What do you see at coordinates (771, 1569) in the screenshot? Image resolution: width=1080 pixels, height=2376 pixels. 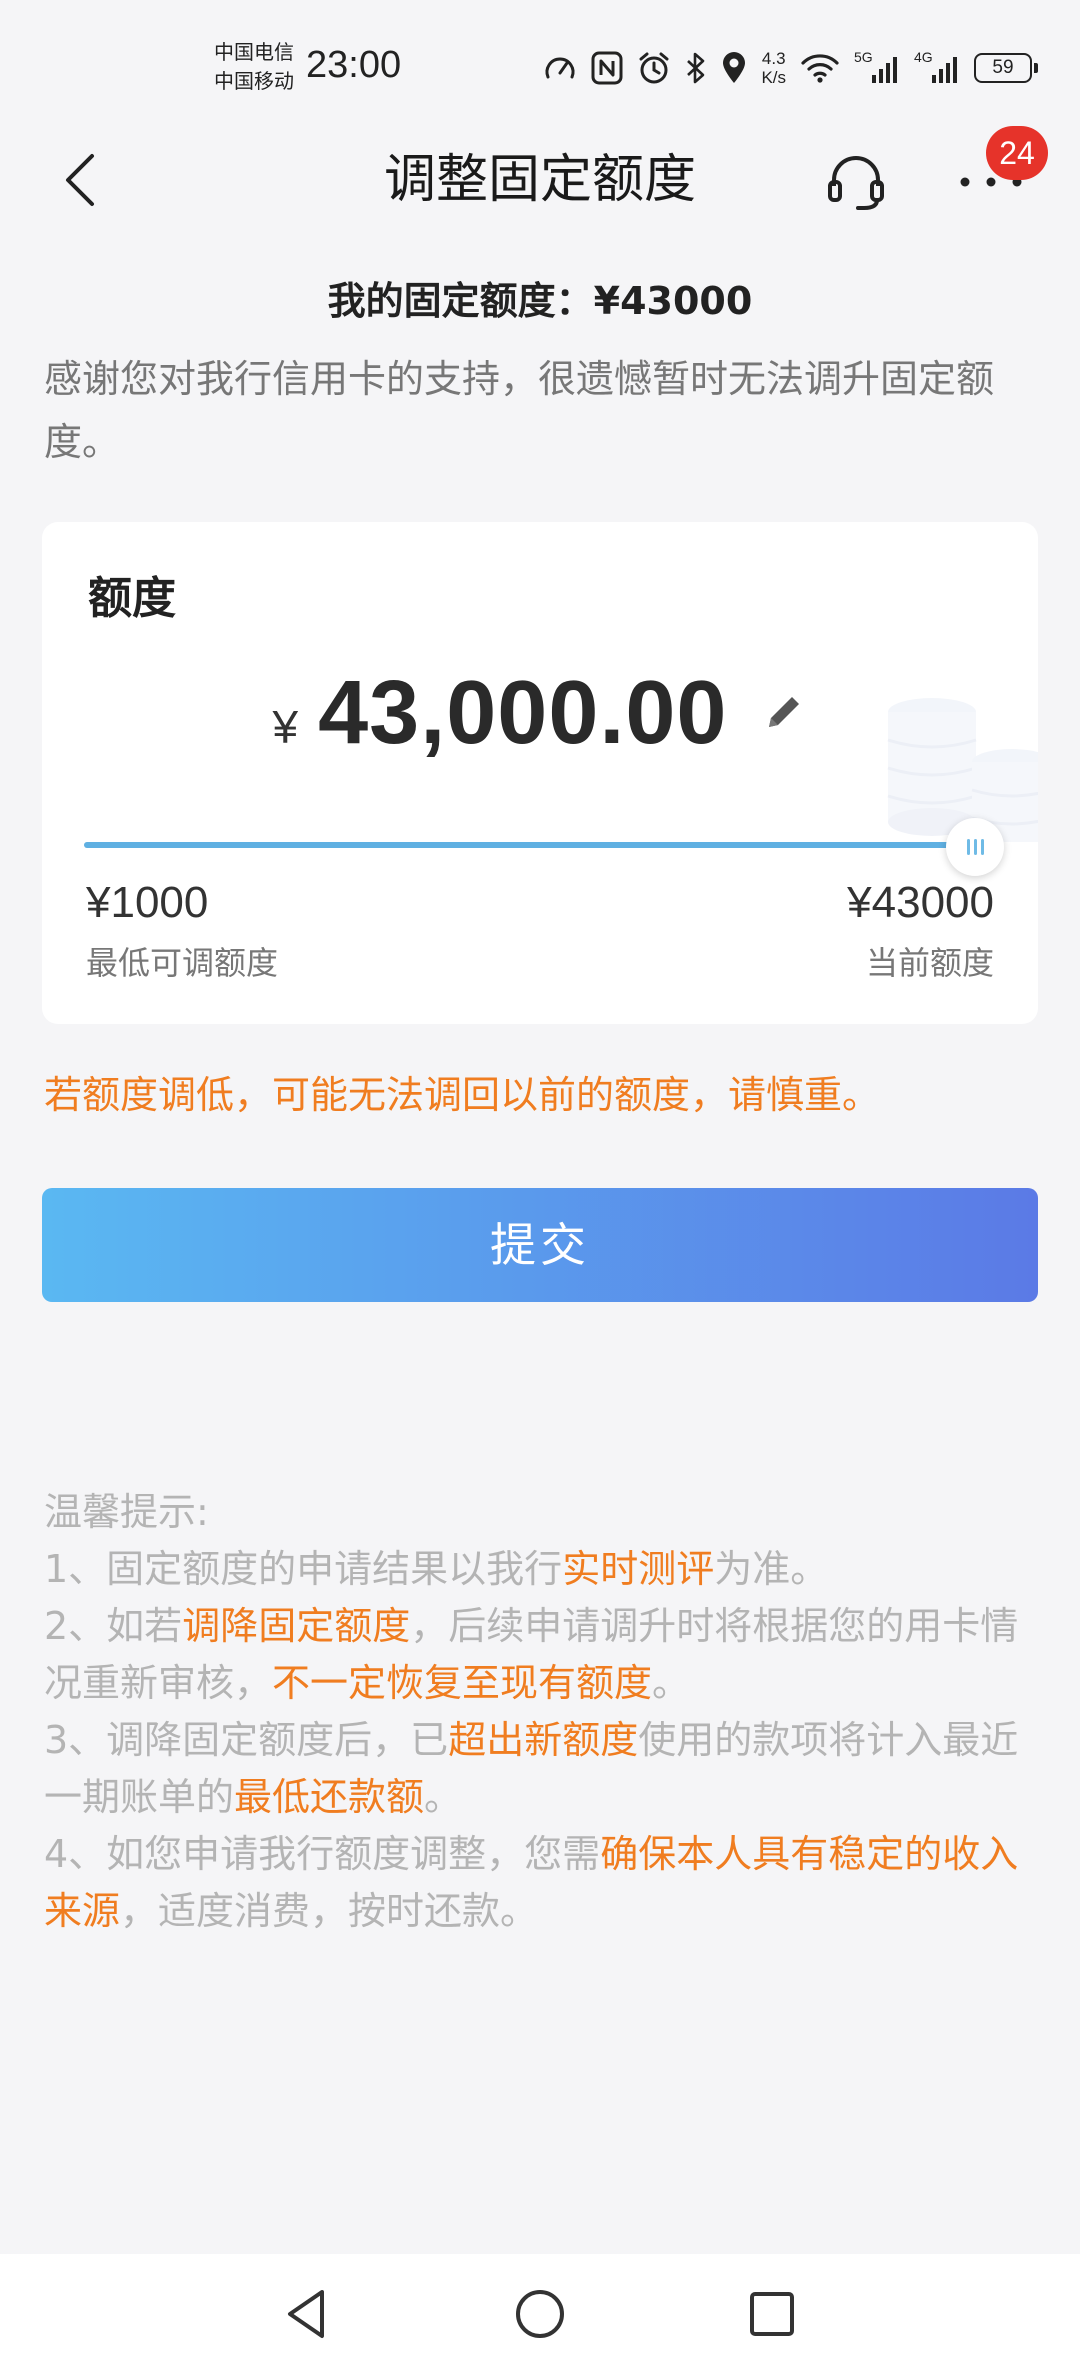 I see `tip-text: 为准。` at bounding box center [771, 1569].